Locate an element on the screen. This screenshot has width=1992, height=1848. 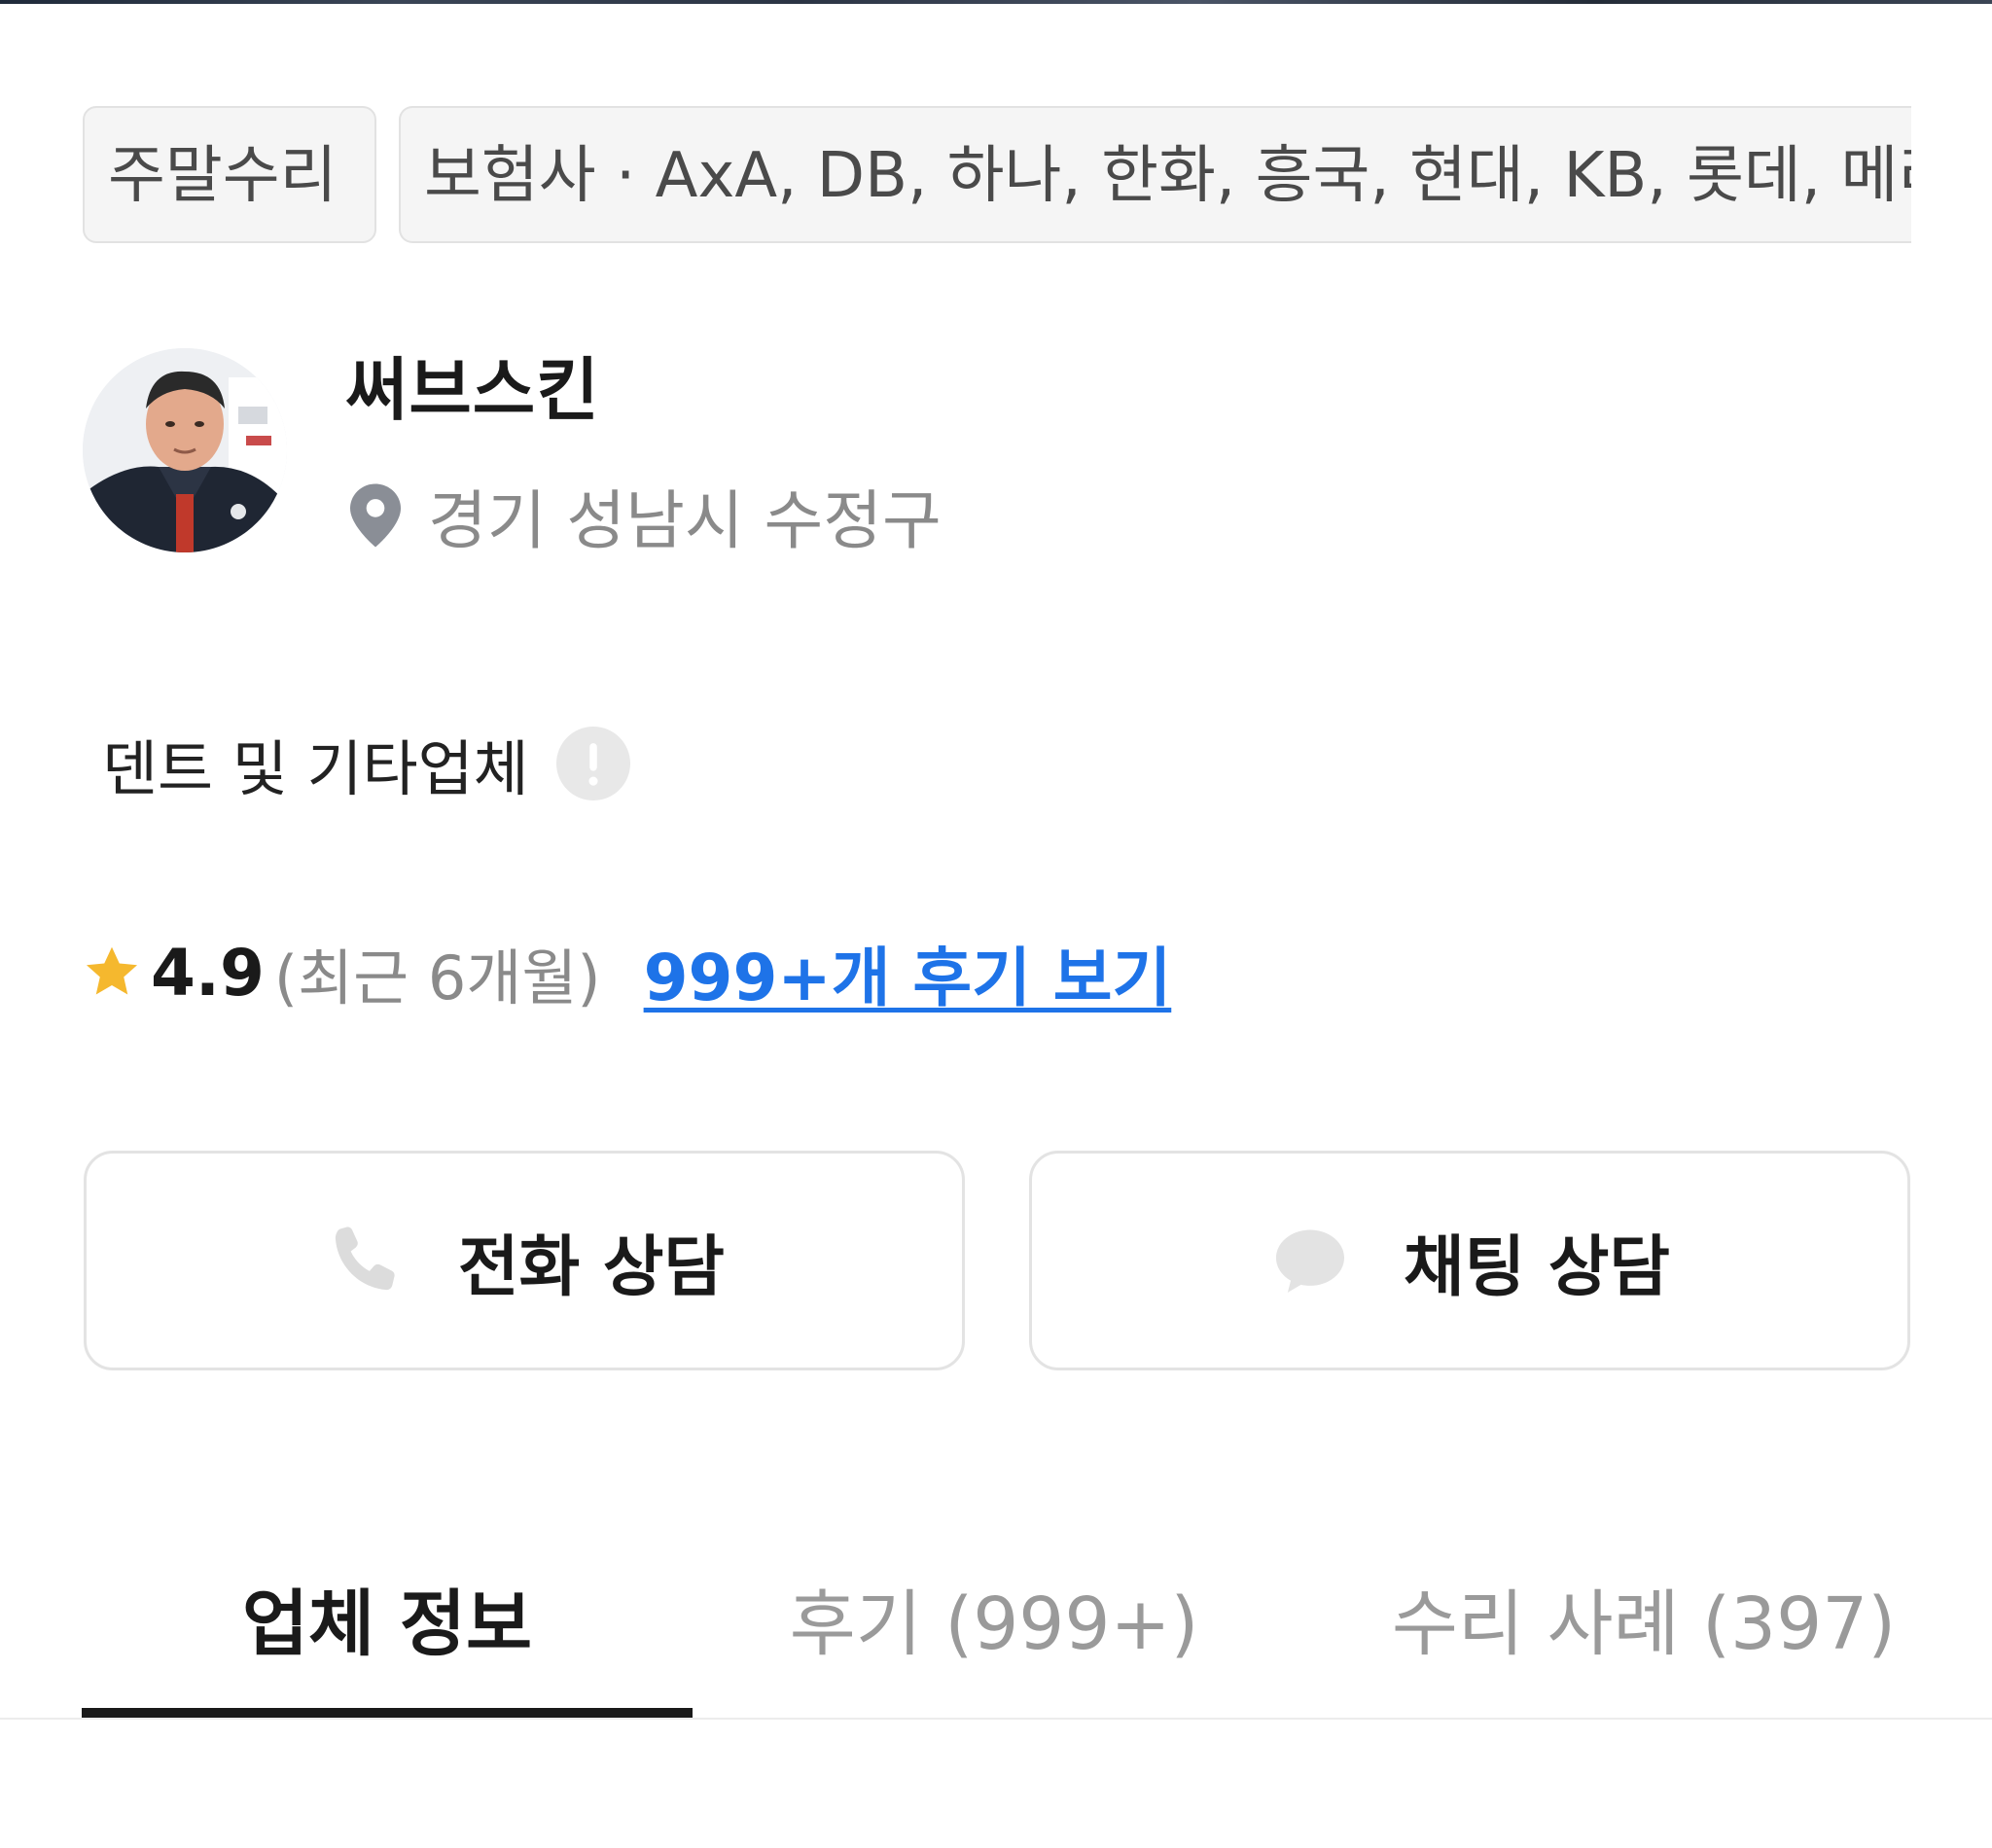
active-tab-indicator is located at coordinates (387, 1713).